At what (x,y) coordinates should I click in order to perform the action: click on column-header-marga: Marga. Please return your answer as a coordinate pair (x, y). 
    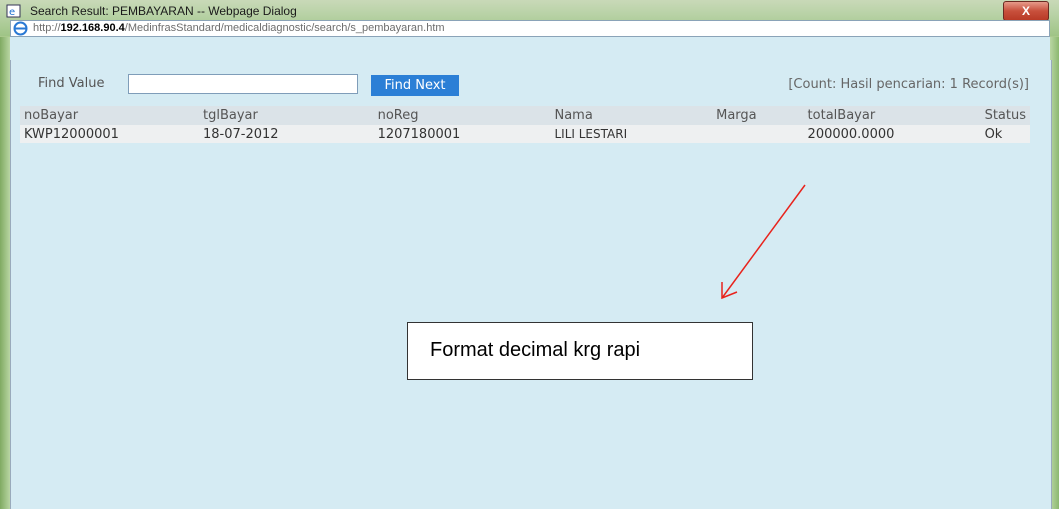
    Looking at the image, I should click on (758, 115).